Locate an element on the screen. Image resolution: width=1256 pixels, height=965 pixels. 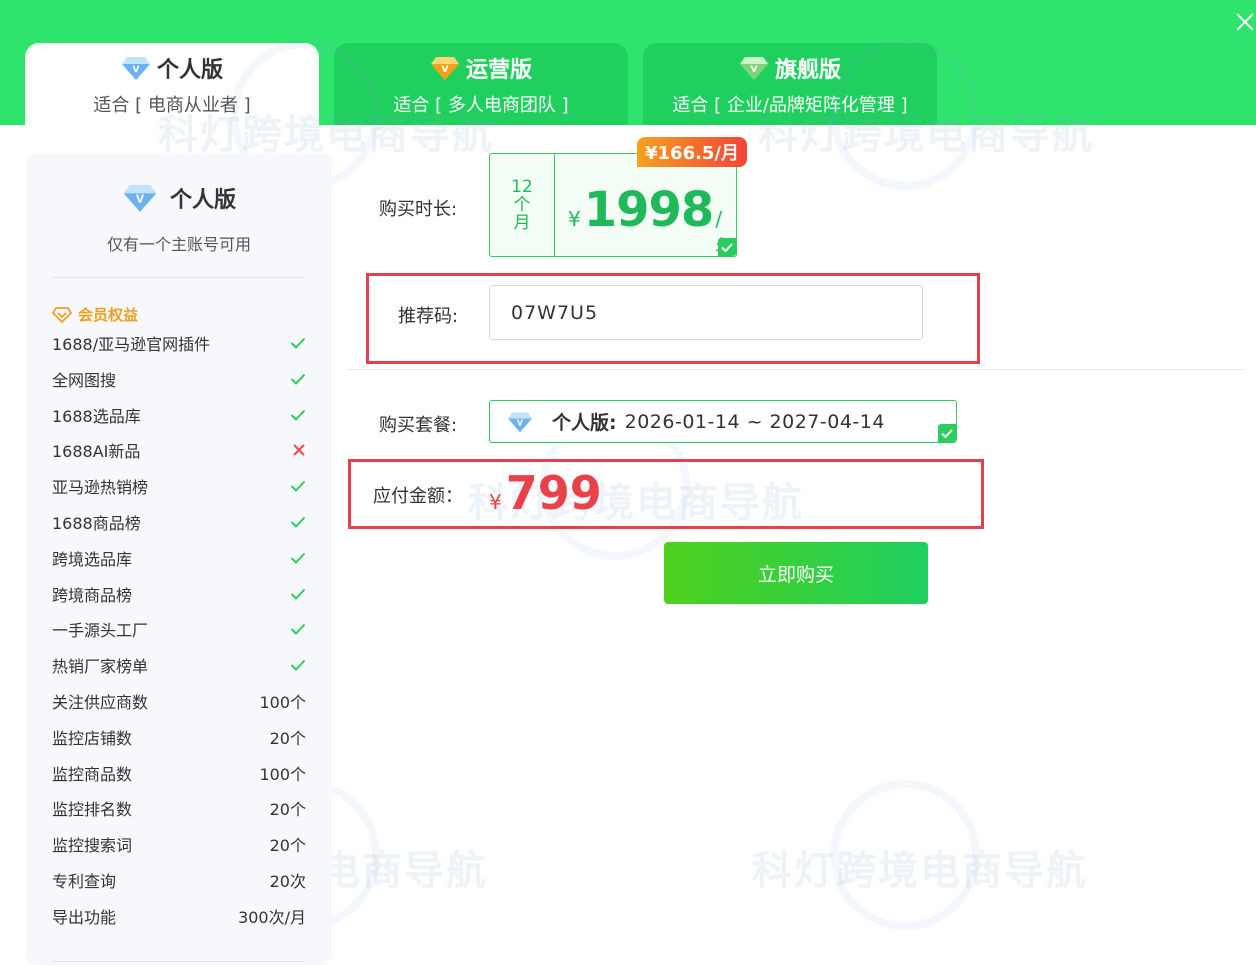
benefit-value: 300次/月 is located at coordinates (272, 917).